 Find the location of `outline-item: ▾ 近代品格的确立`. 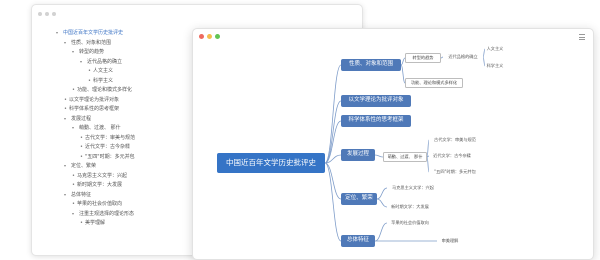

outline-item: ▾ 近代品格的确立 is located at coordinates (101, 62).